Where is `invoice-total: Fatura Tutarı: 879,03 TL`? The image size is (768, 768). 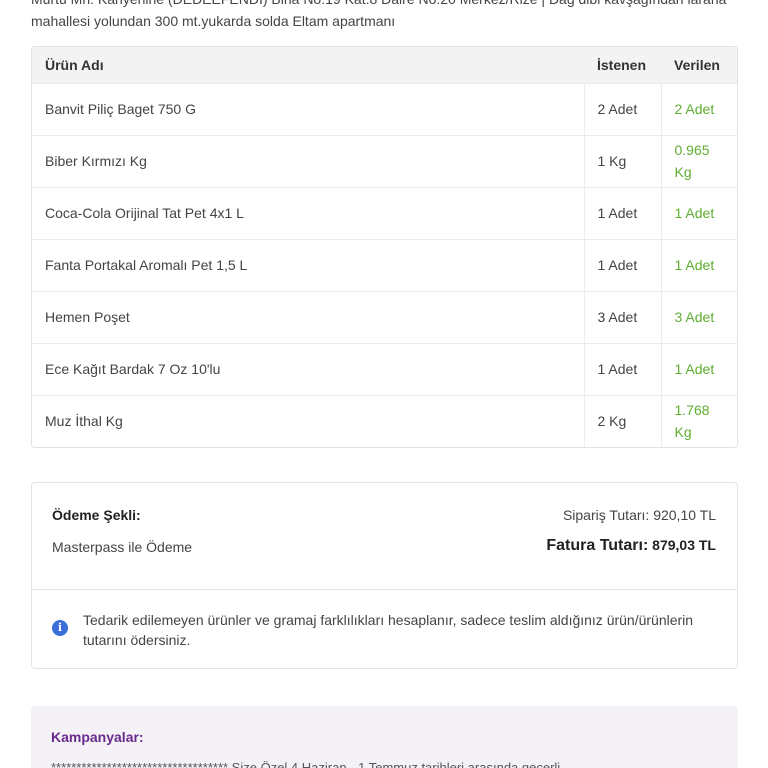 invoice-total: Fatura Tutarı: 879,03 TL is located at coordinates (631, 546).